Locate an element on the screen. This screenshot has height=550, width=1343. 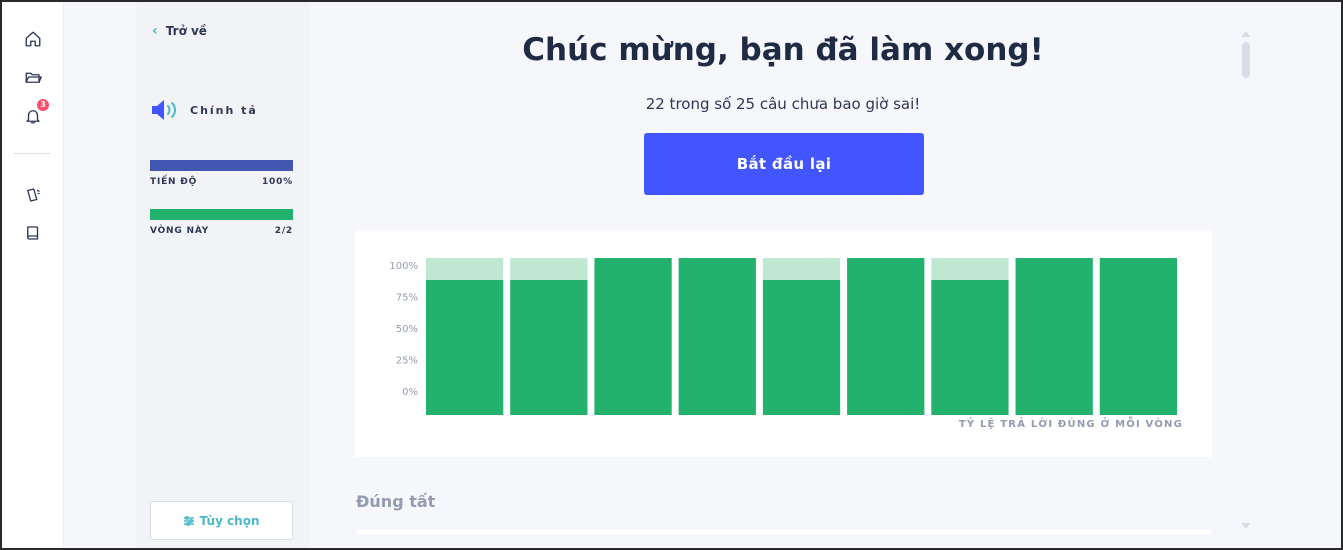
progress-bar is located at coordinates (221, 165).